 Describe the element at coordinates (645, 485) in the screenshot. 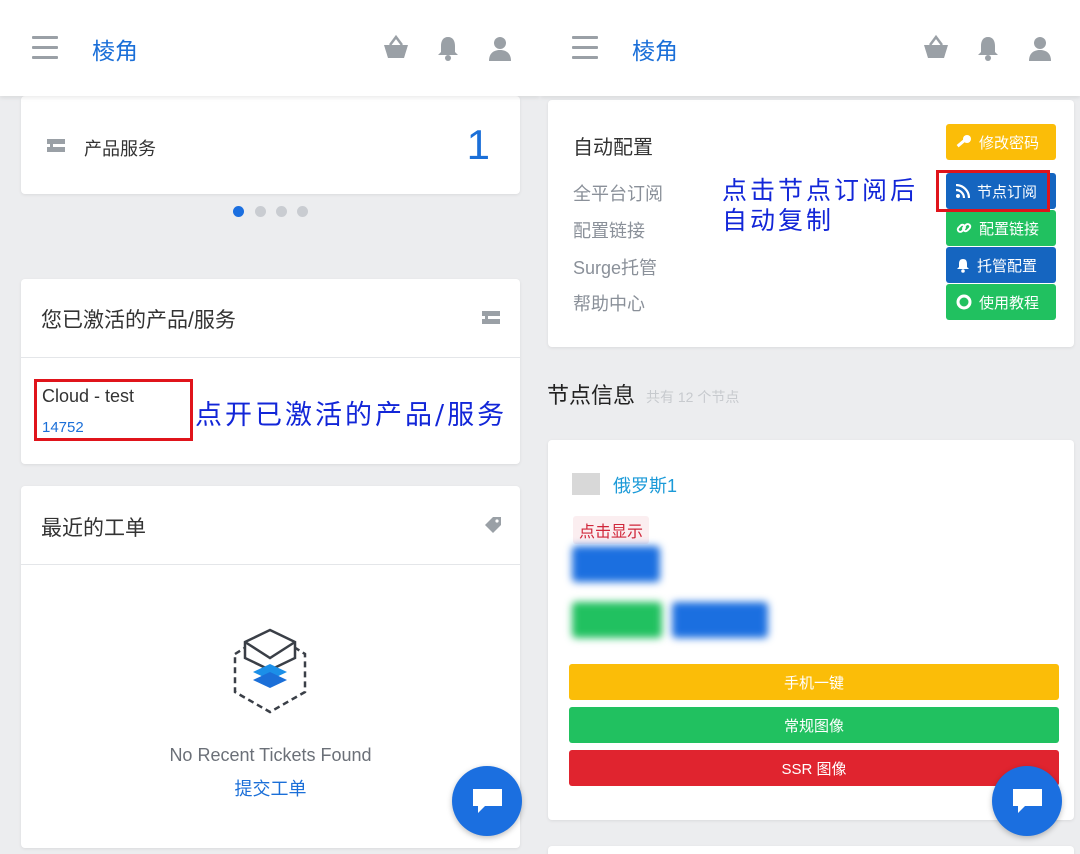

I see `node-name: 俄罗斯1` at that location.